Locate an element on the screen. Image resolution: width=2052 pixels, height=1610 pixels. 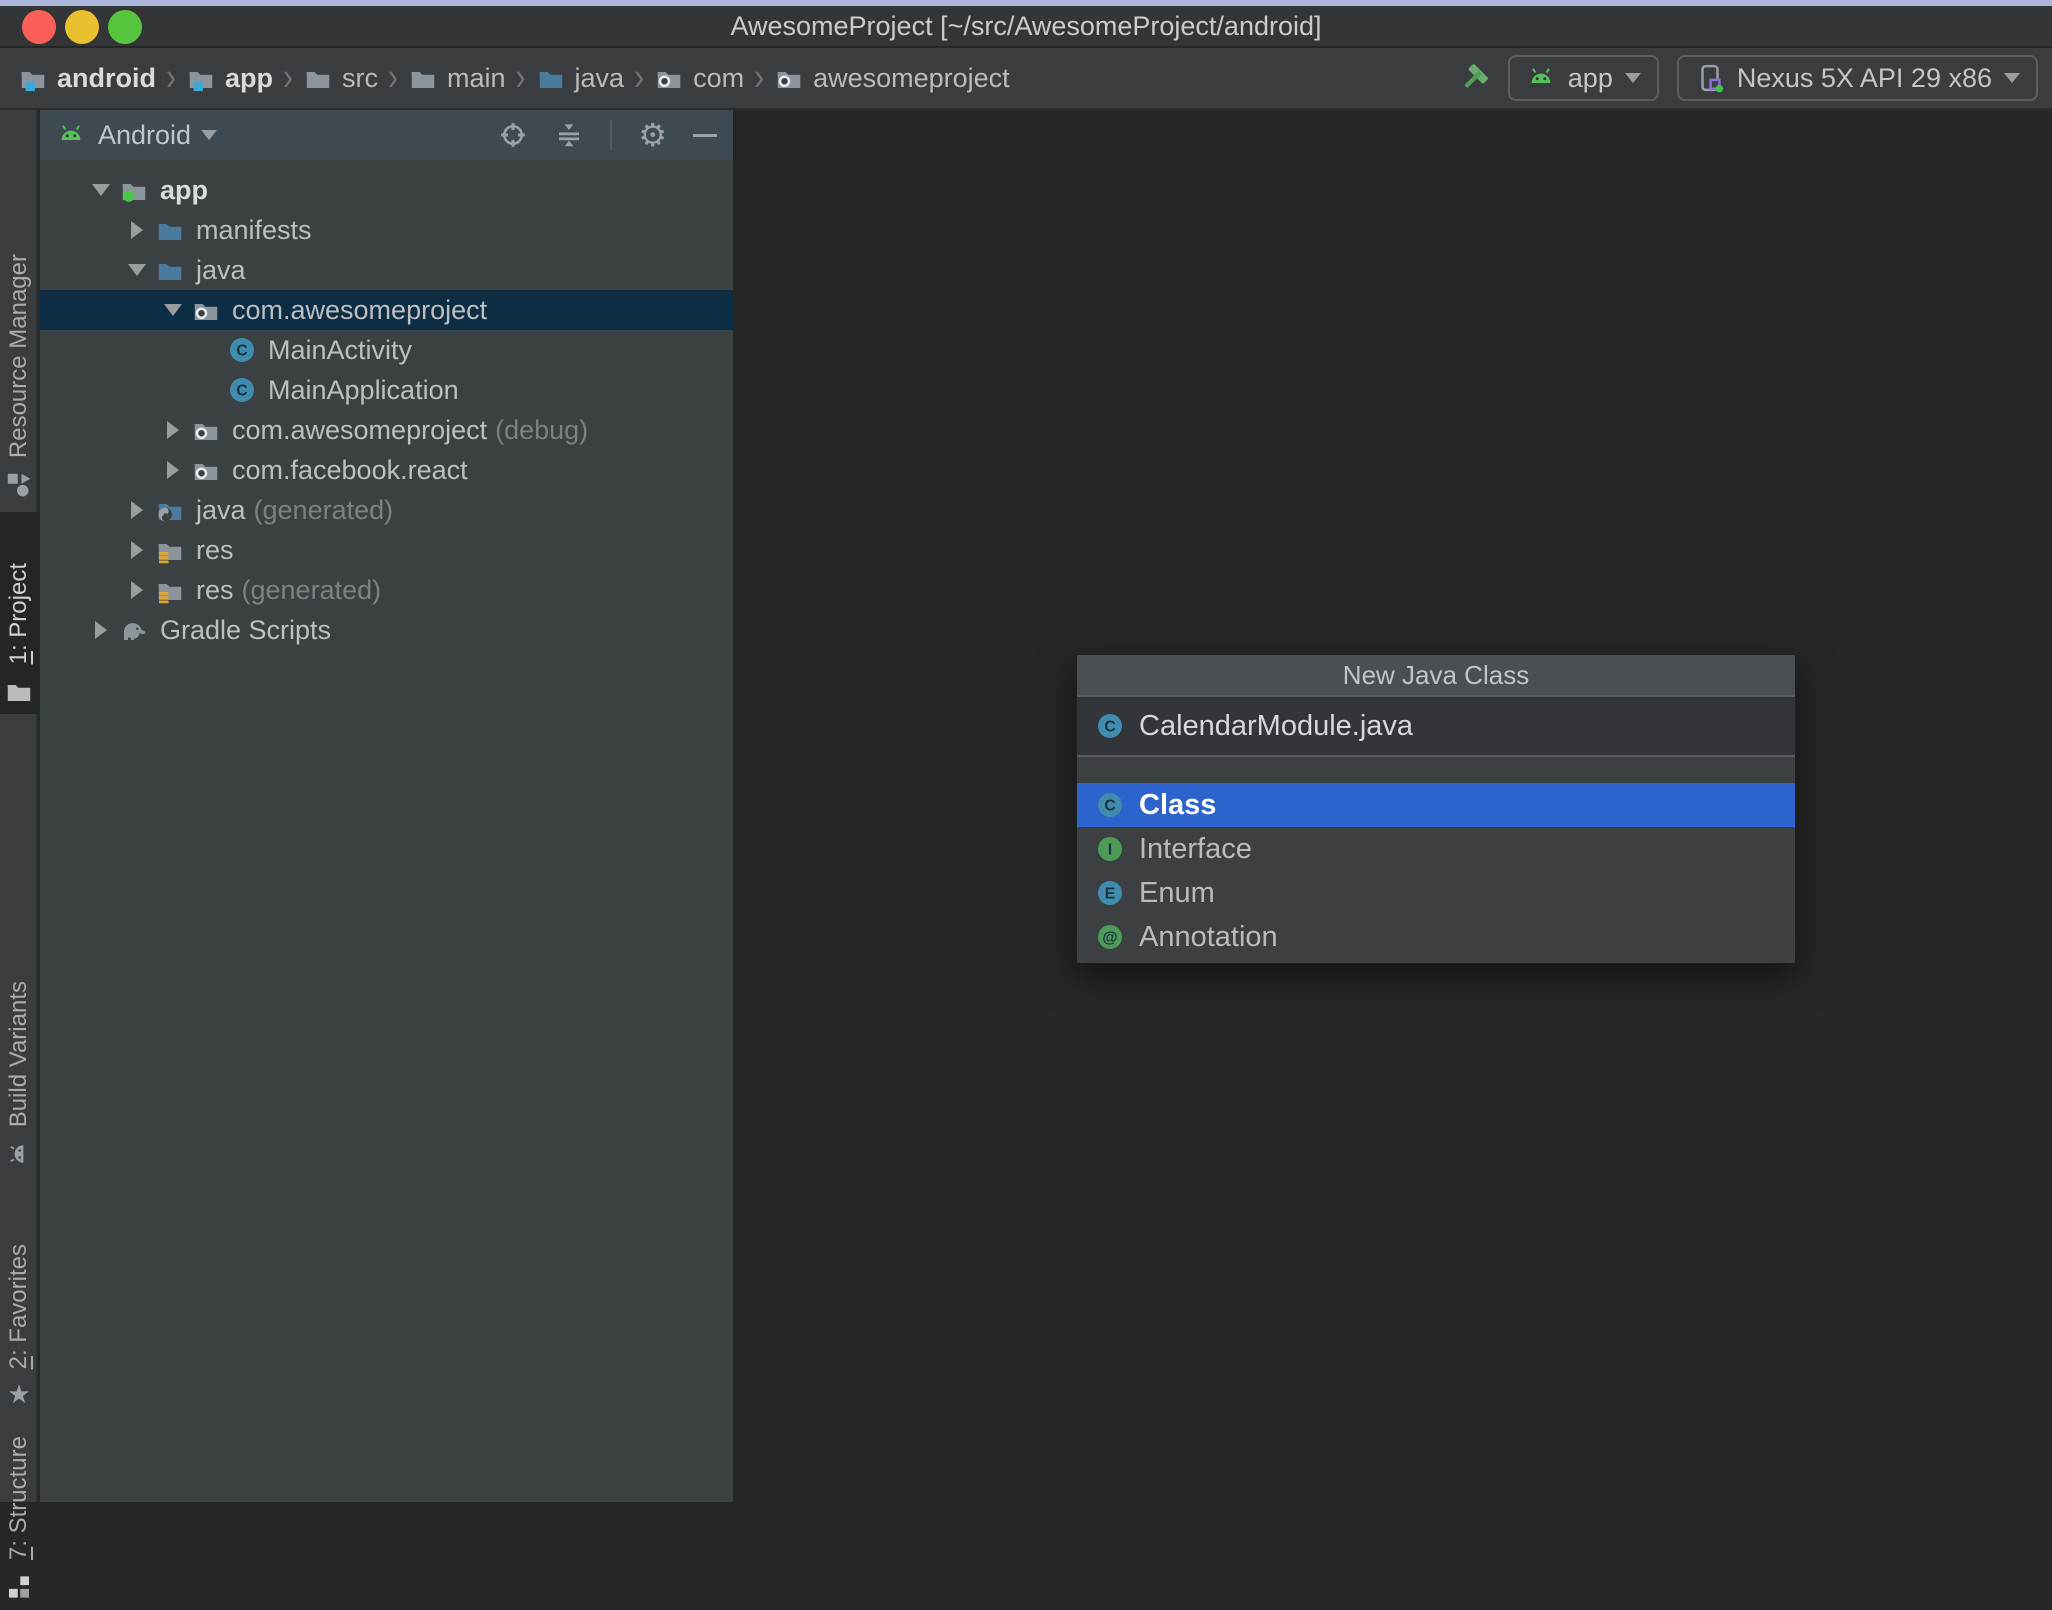
folder-blue-icon is located at coordinates (551, 78).